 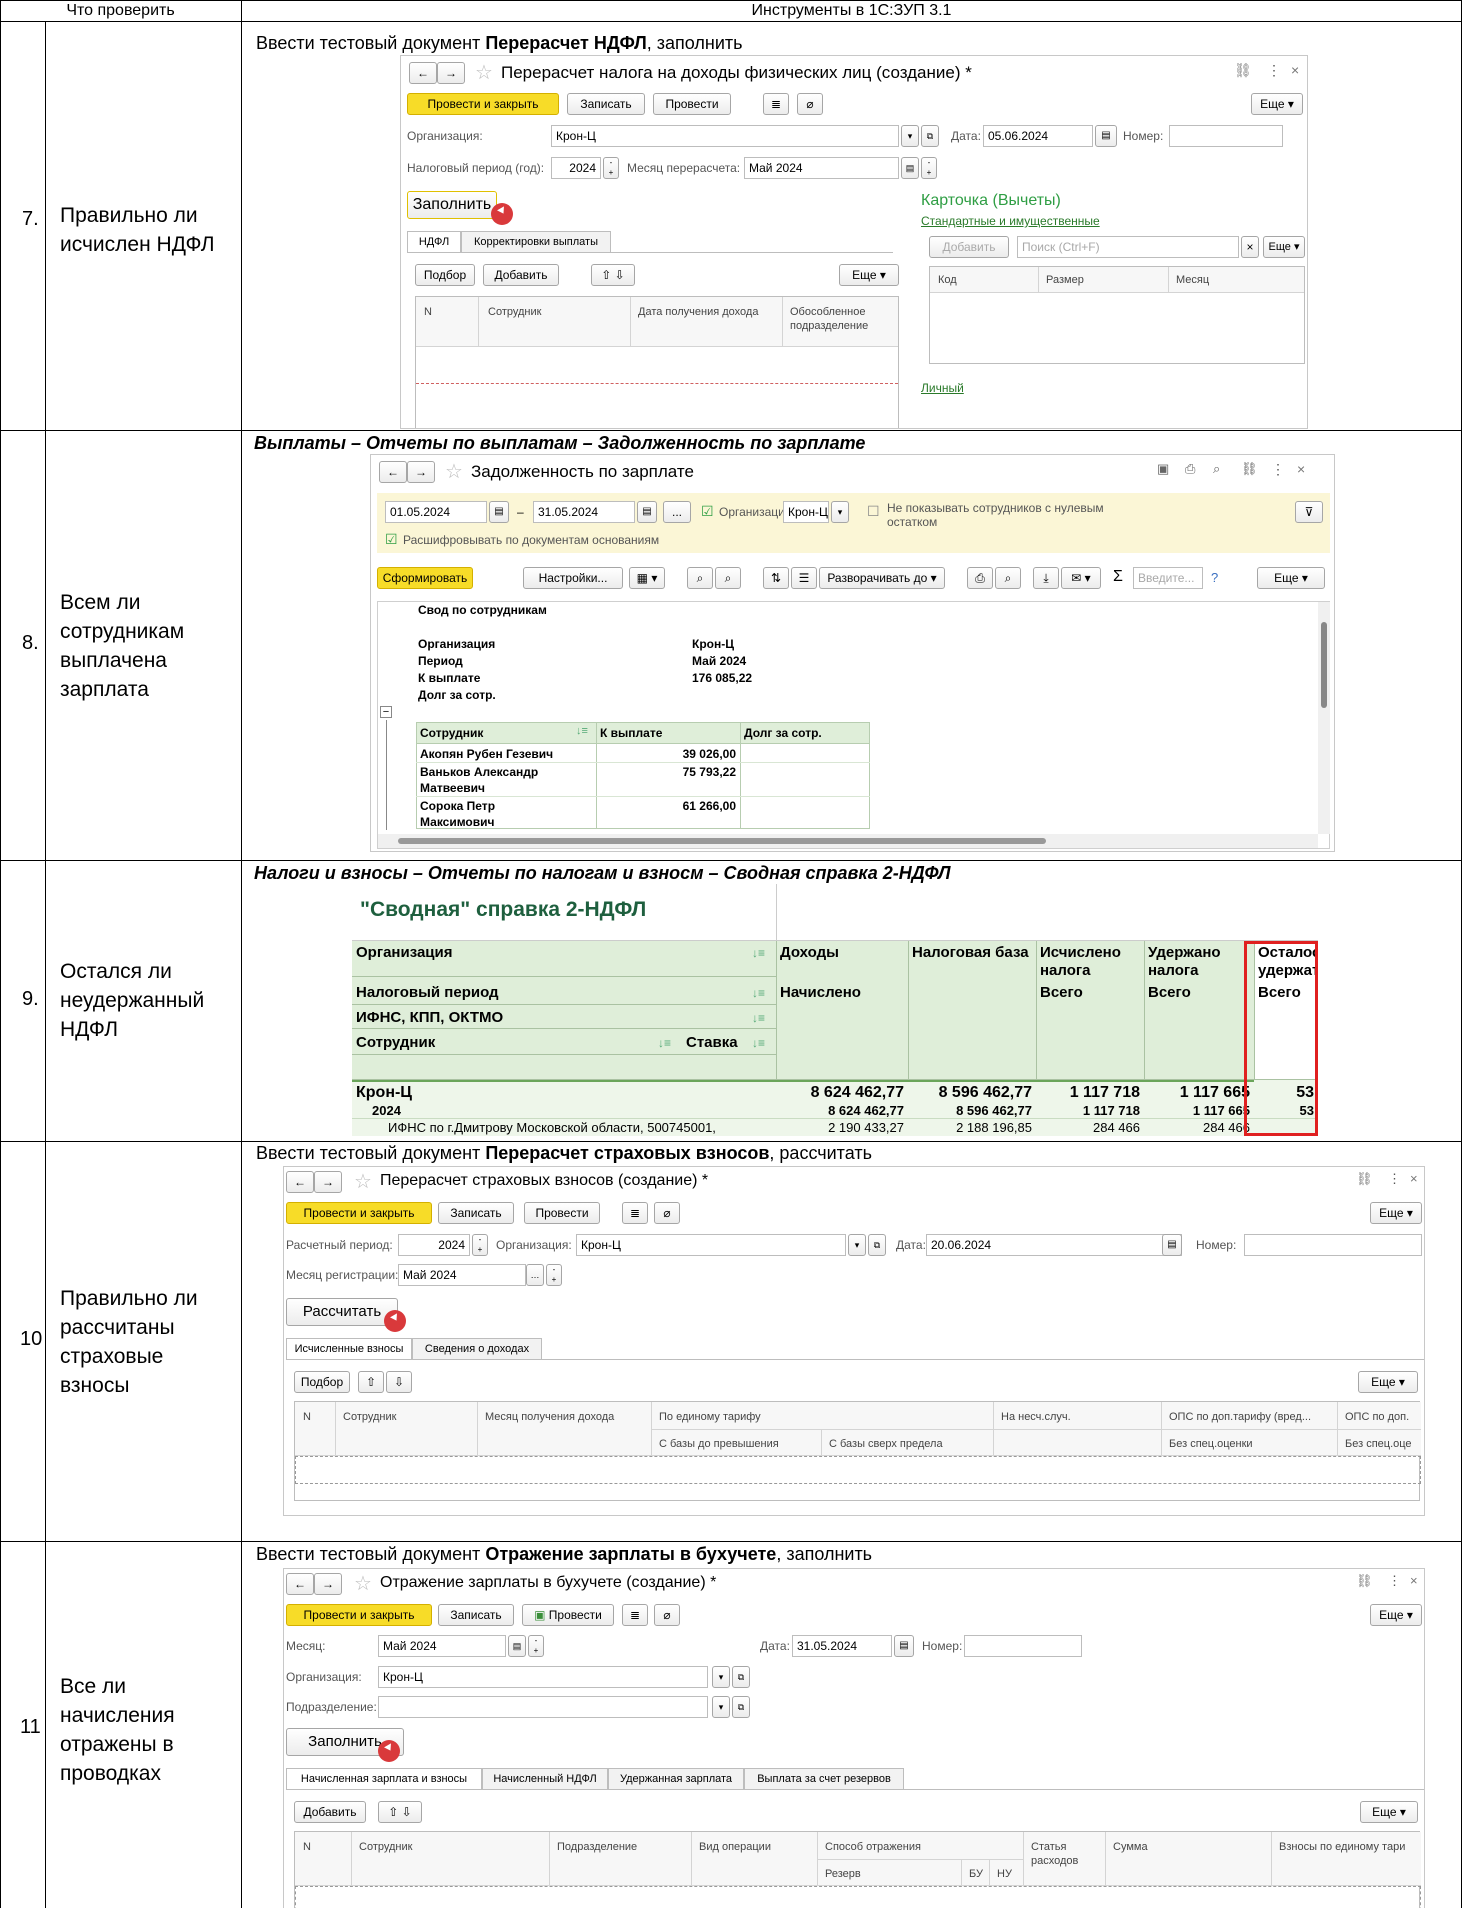 I want to click on dept-dropdown: ▾, so click(x=721, y=1707).